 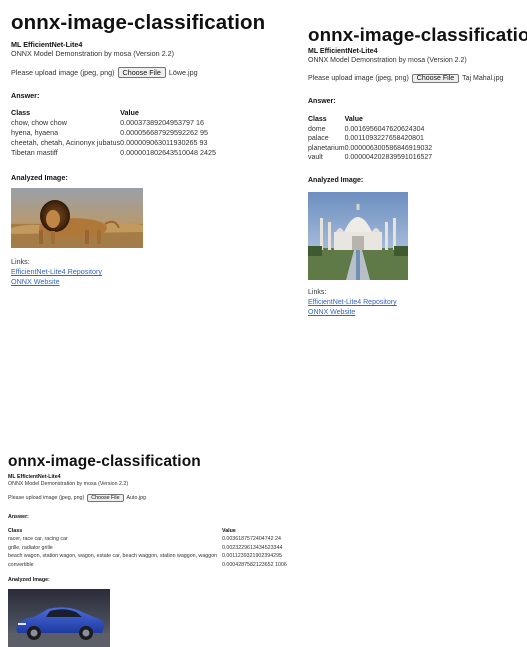 What do you see at coordinates (318, 138) in the screenshot?
I see `class-cell: palace` at bounding box center [318, 138].